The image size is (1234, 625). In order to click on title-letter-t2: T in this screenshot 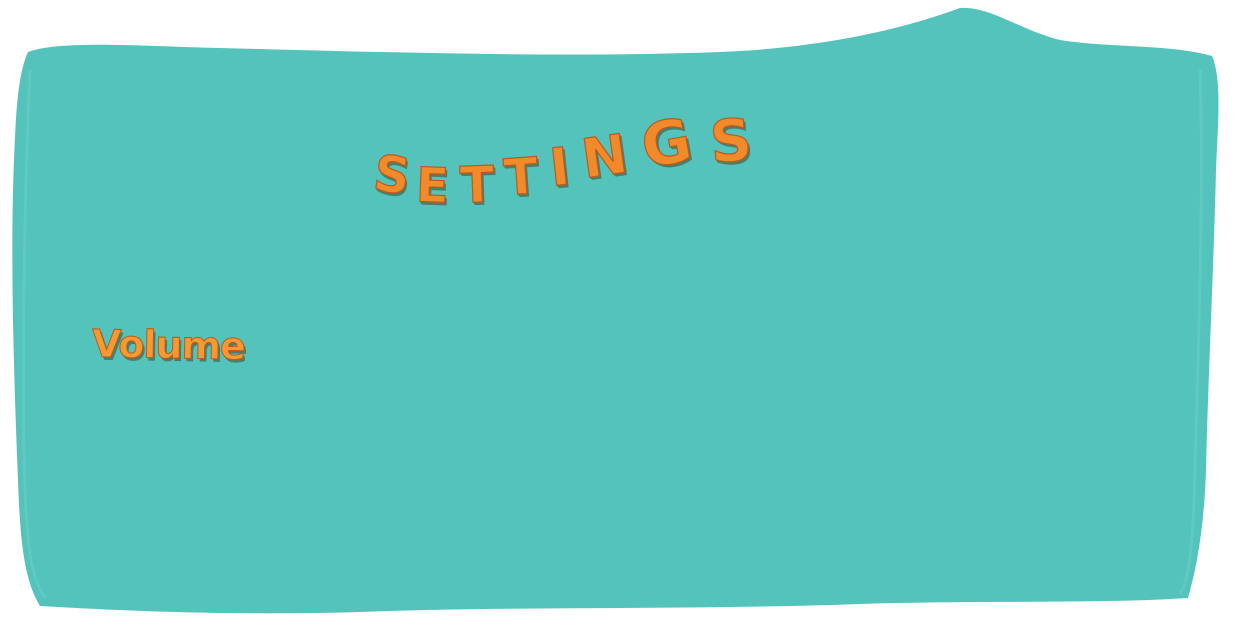, I will do `click(521, 177)`.